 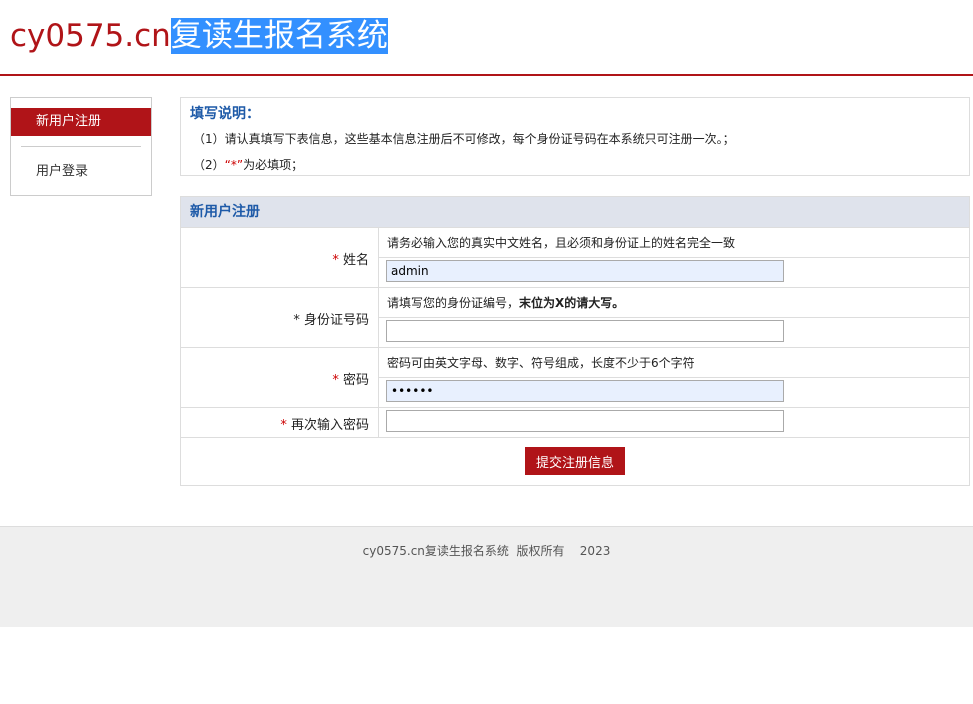 What do you see at coordinates (273, 165) in the screenshot?
I see `instructions-line-2-suffix: 为必填项；` at bounding box center [273, 165].